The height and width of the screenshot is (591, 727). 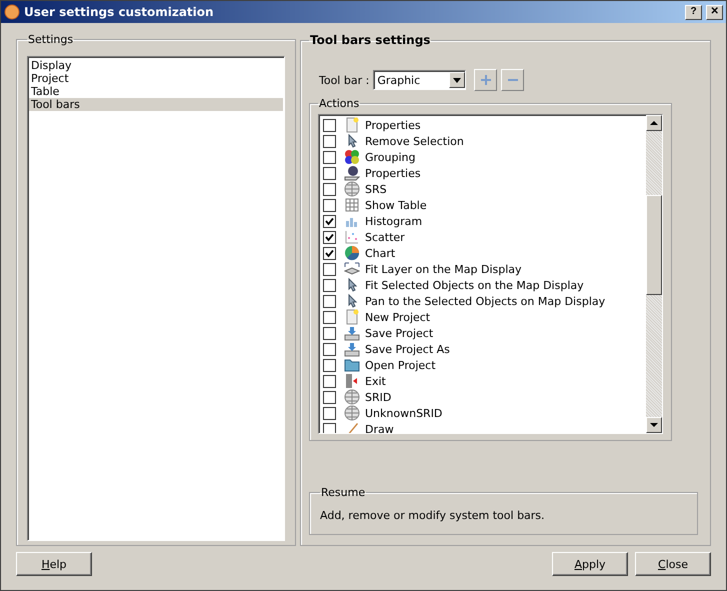 I want to click on action-label: Remove Selection, so click(x=414, y=141).